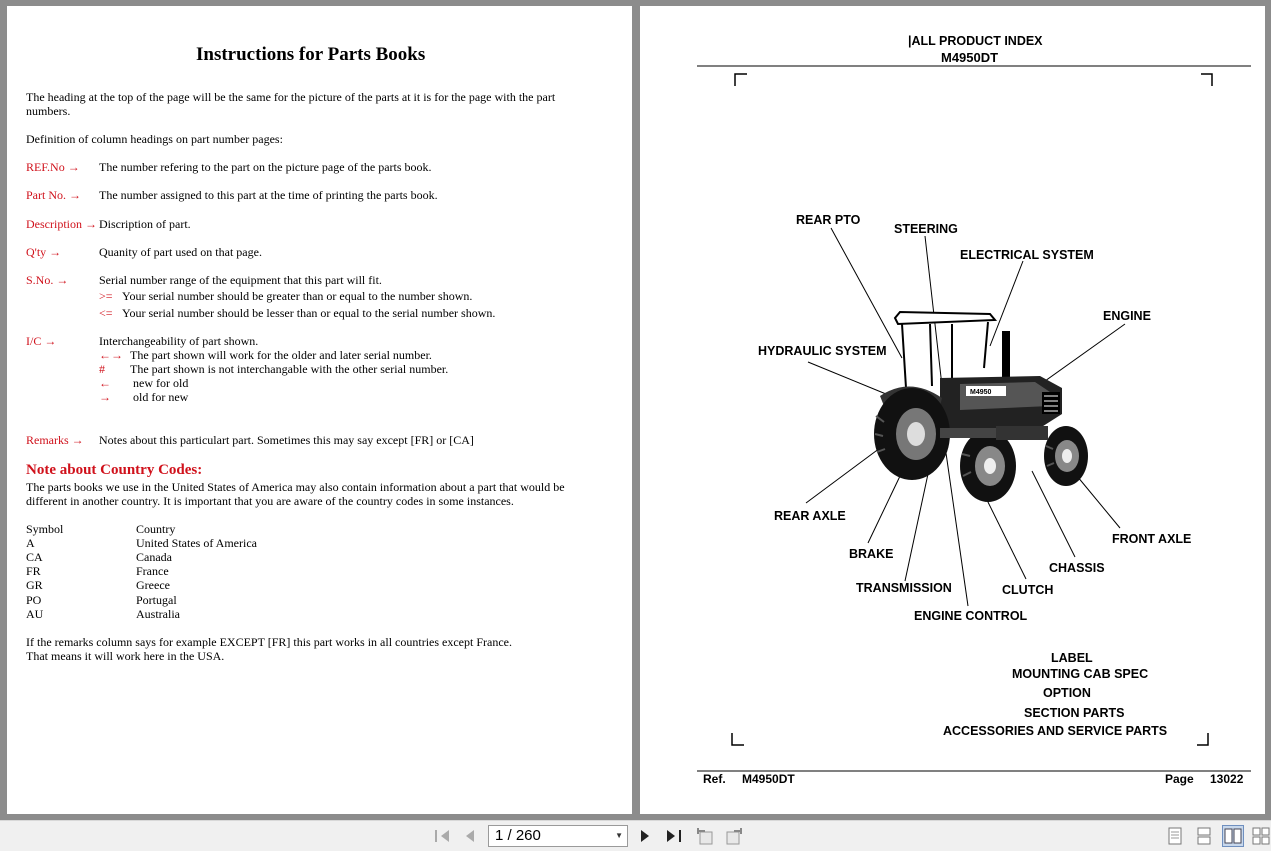  I want to click on page-number-value: 1 / 260, so click(518, 835).